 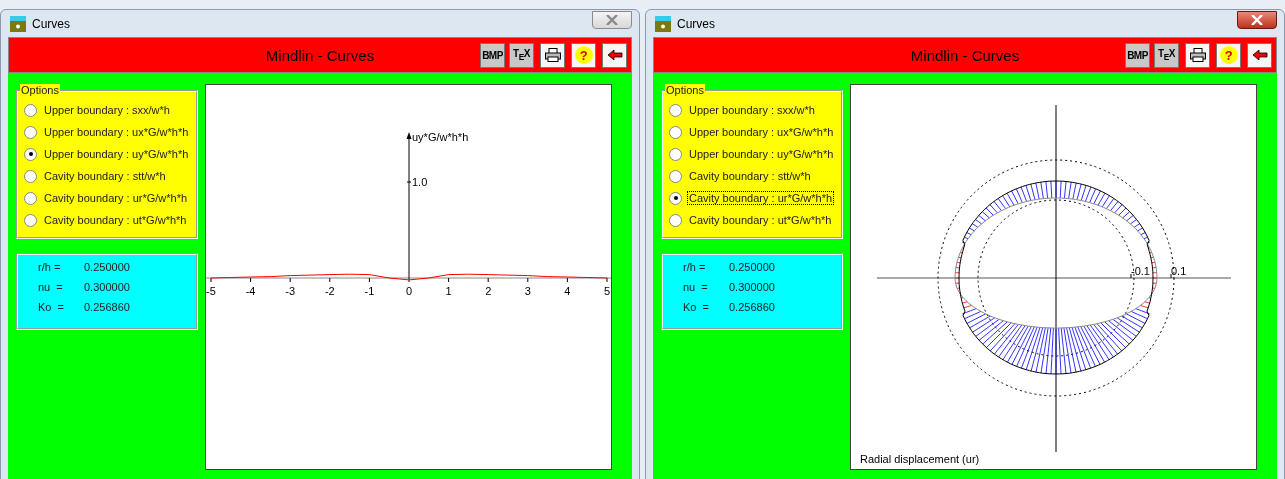 What do you see at coordinates (440, 137) in the screenshot?
I see `axis-title: uy*G/w*h*h` at bounding box center [440, 137].